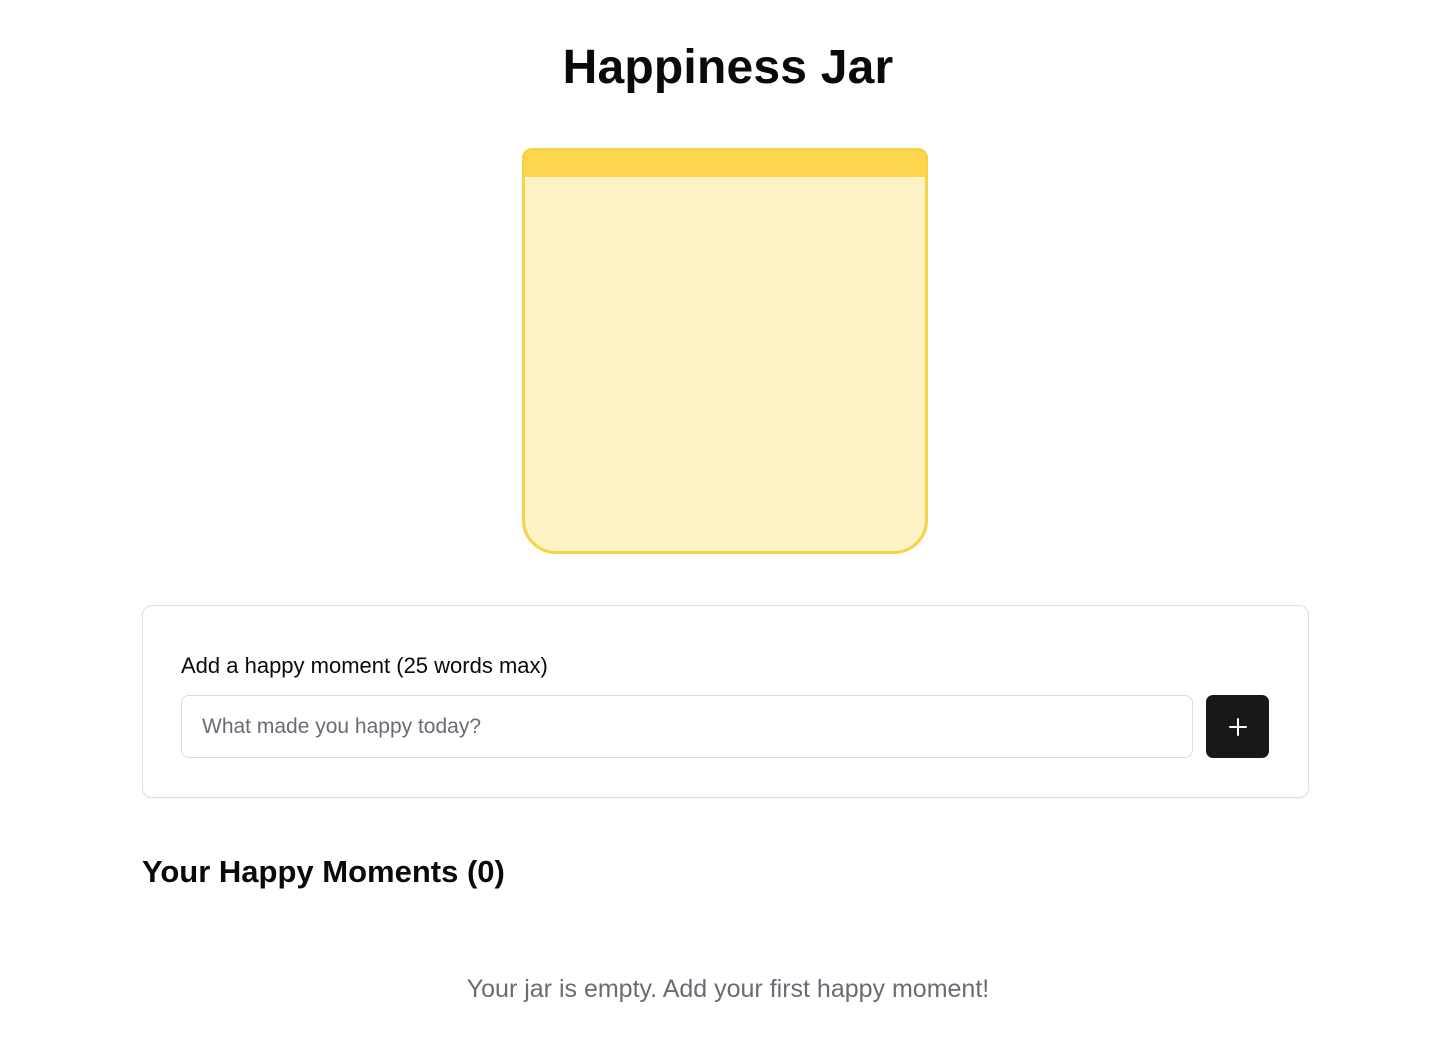 Image resolution: width=1456 pixels, height=1046 pixels. Describe the element at coordinates (323, 871) in the screenshot. I see `moments-heading: Your Happy Moments (0)` at that location.